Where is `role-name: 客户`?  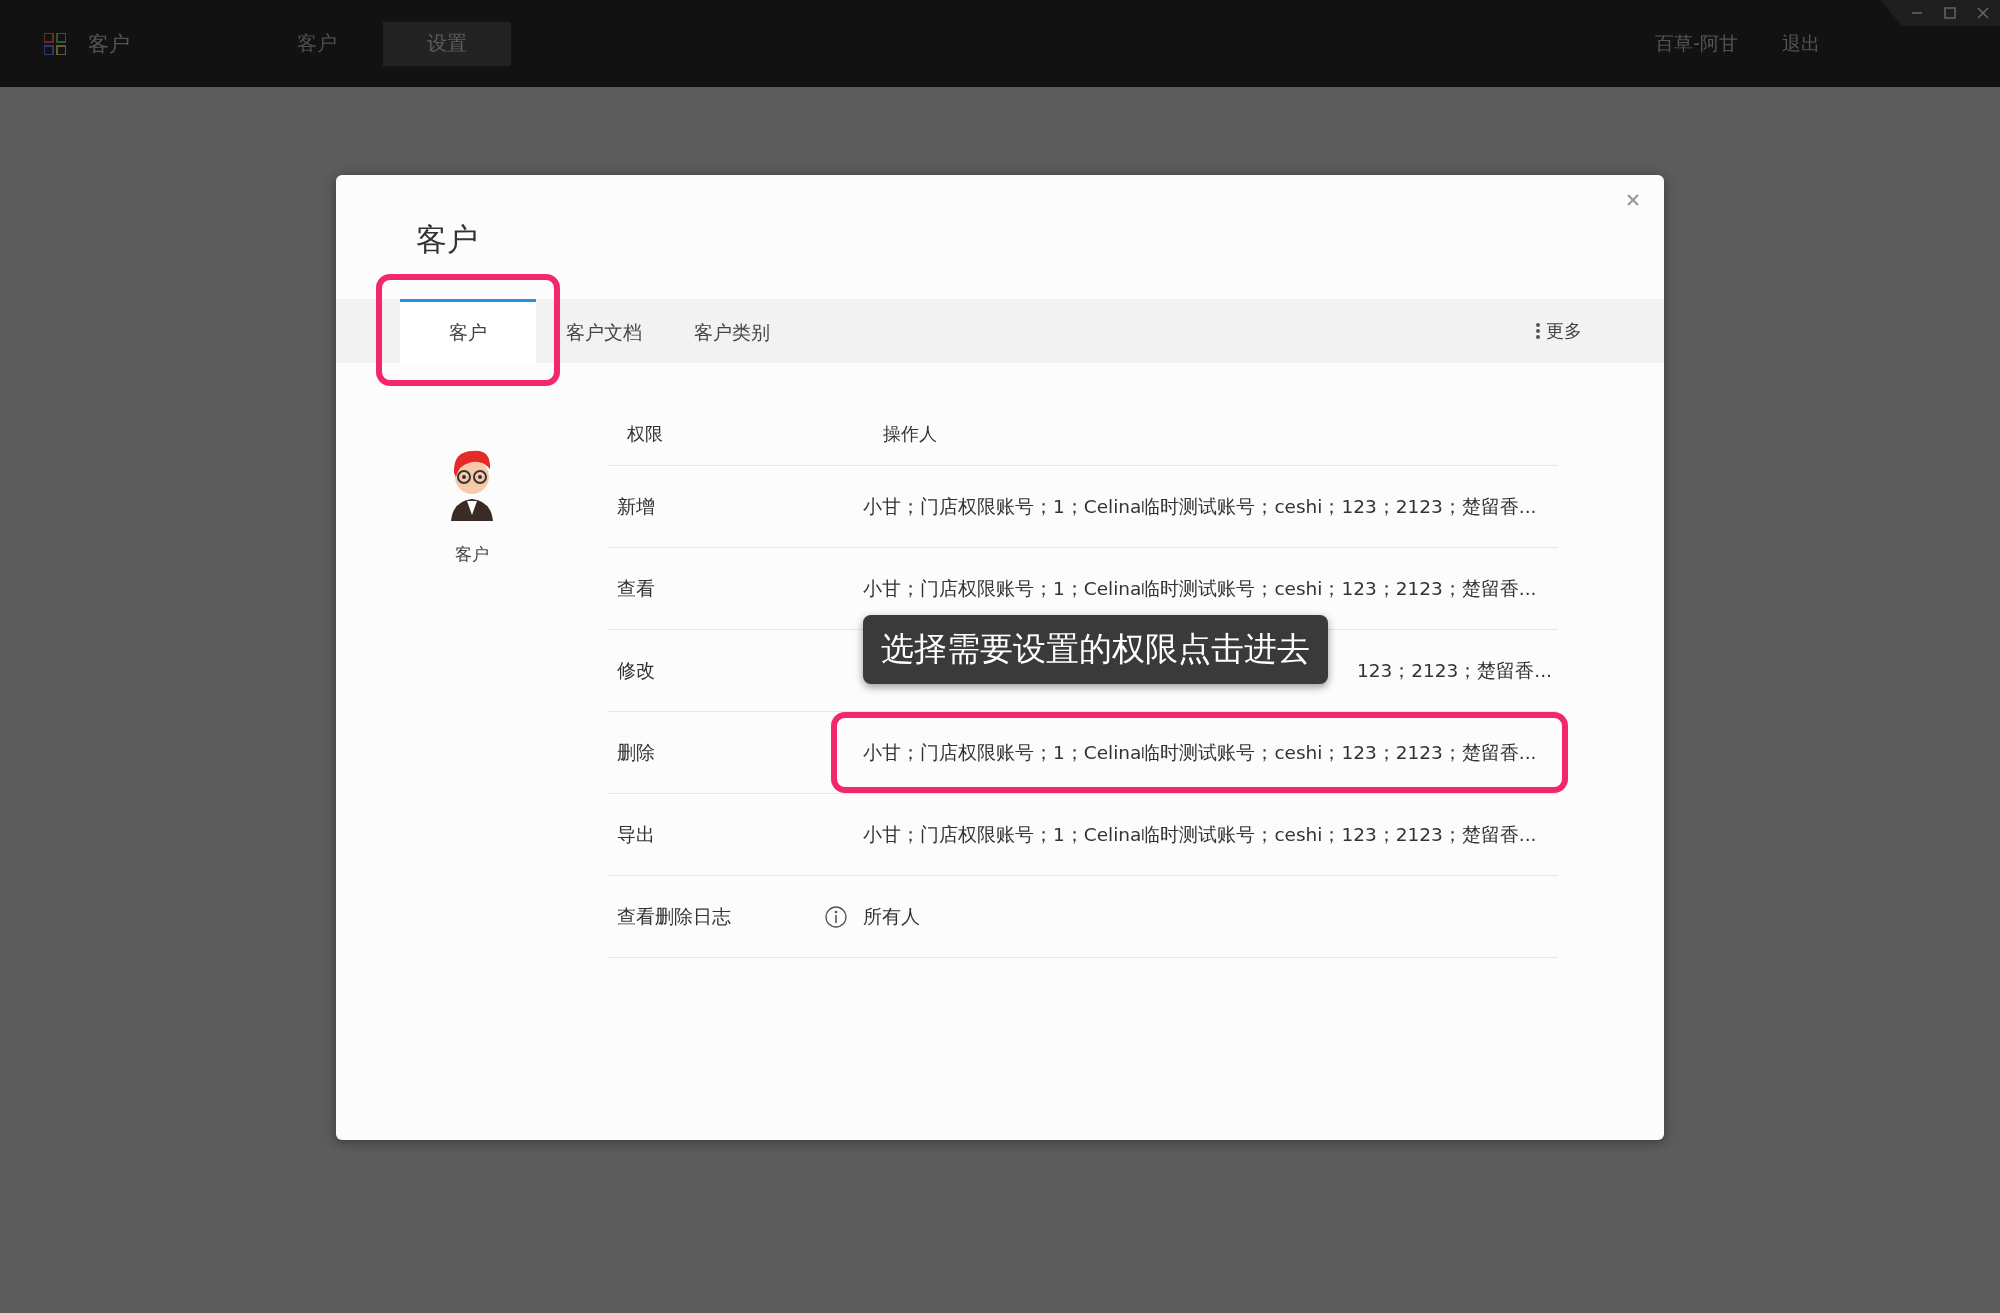
role-name: 客户 is located at coordinates (471, 554).